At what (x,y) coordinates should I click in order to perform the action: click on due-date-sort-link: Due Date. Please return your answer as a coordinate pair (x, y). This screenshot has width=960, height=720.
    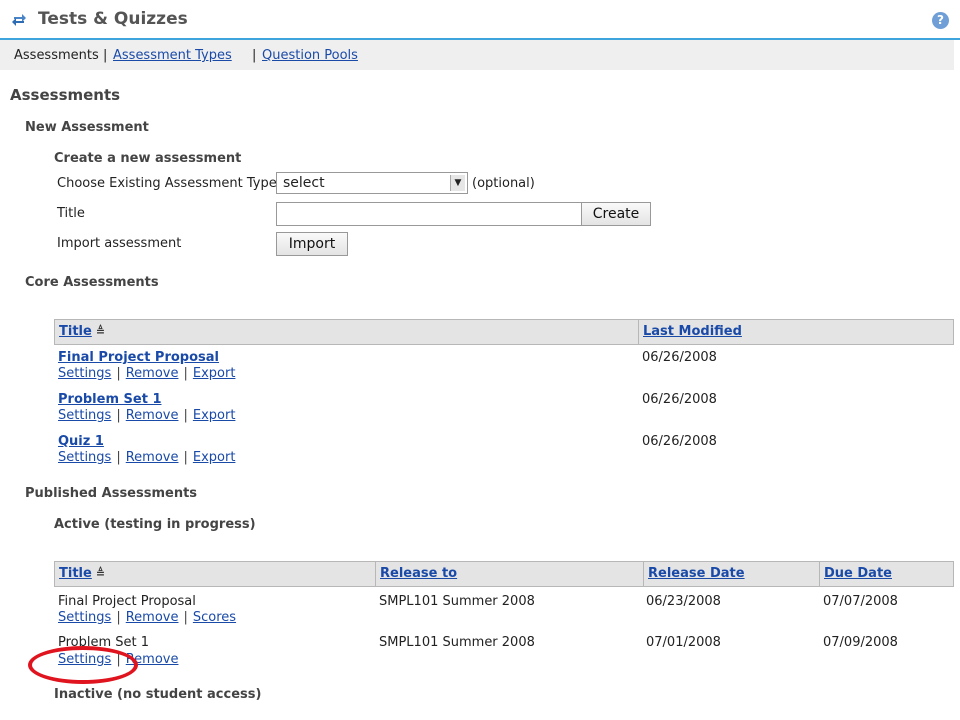
    Looking at the image, I should click on (858, 573).